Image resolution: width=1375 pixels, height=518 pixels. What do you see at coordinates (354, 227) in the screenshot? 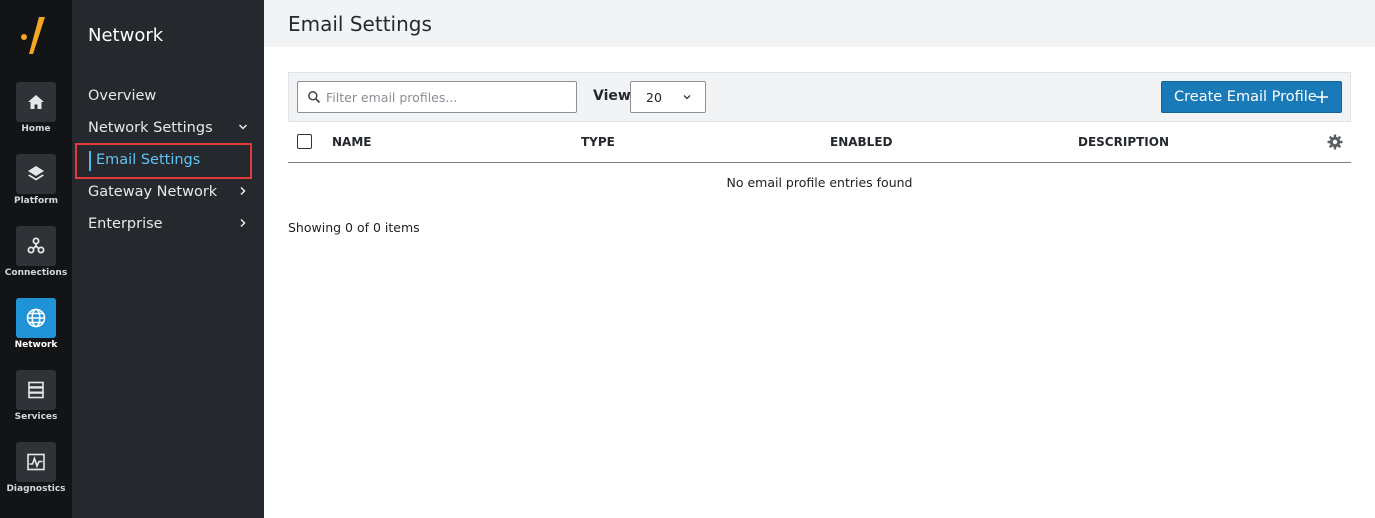
I see `items-count: Showing 0 of 0 items` at bounding box center [354, 227].